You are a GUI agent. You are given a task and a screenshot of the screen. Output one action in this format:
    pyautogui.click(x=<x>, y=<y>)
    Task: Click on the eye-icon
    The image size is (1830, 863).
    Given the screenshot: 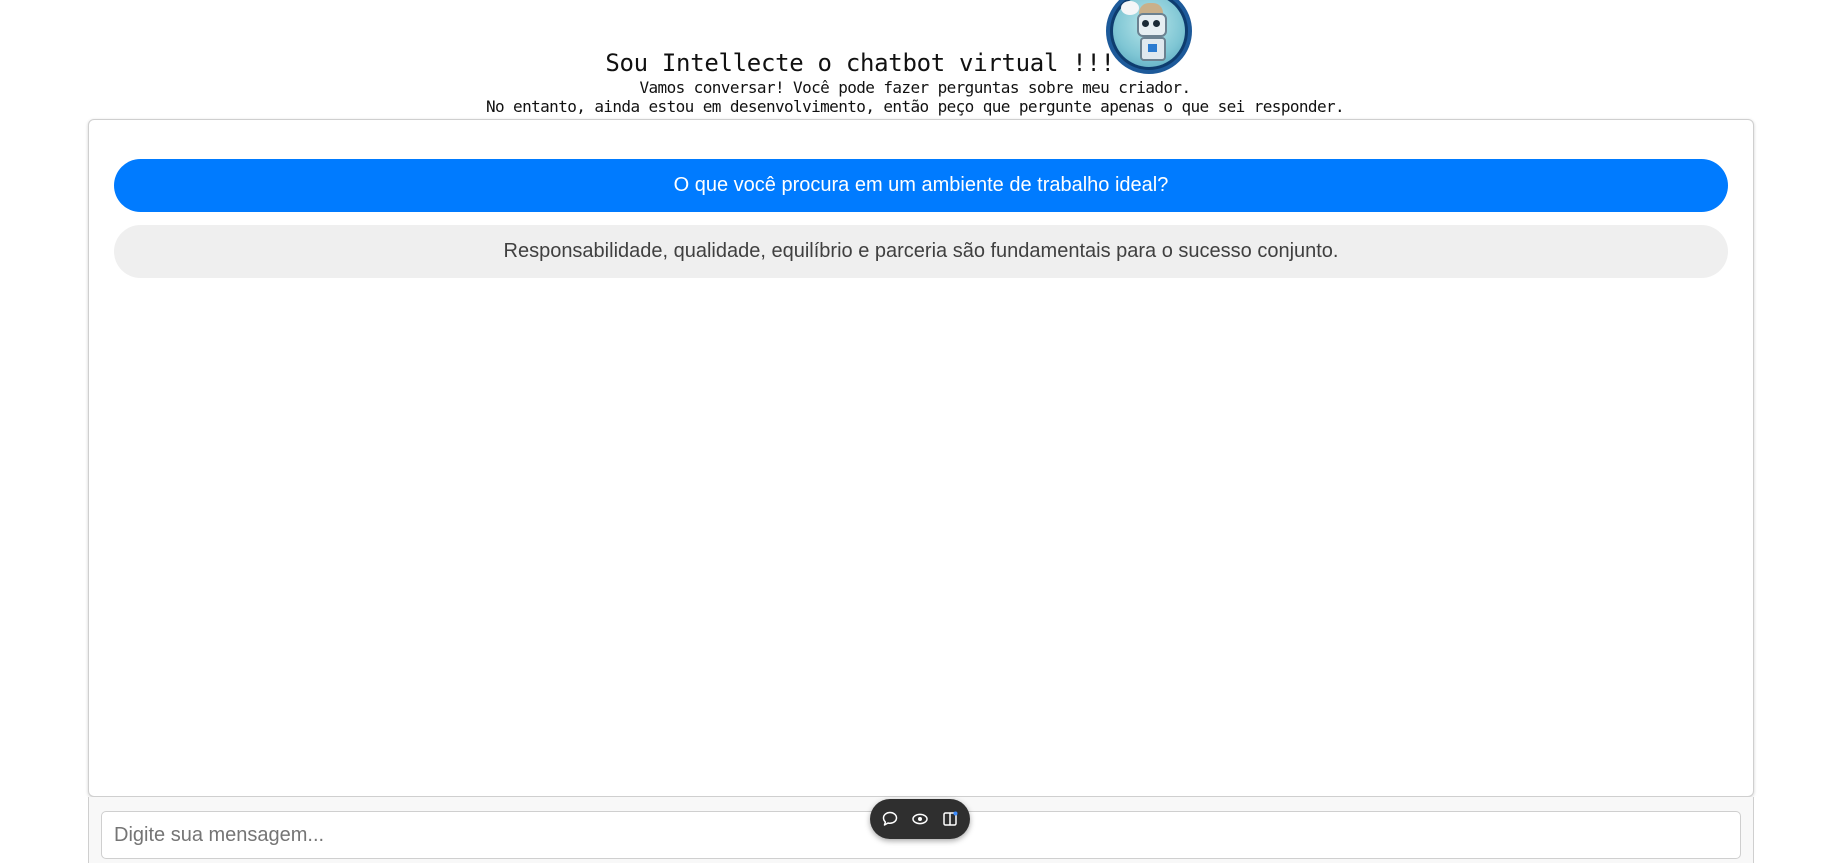 What is the action you would take?
    pyautogui.click(x=920, y=819)
    